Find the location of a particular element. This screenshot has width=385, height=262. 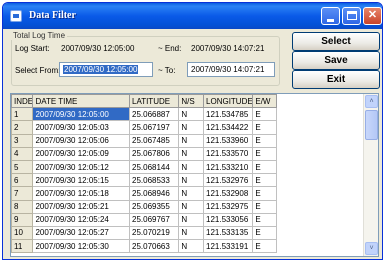

table-cell: 121.533210 is located at coordinates (228, 167).